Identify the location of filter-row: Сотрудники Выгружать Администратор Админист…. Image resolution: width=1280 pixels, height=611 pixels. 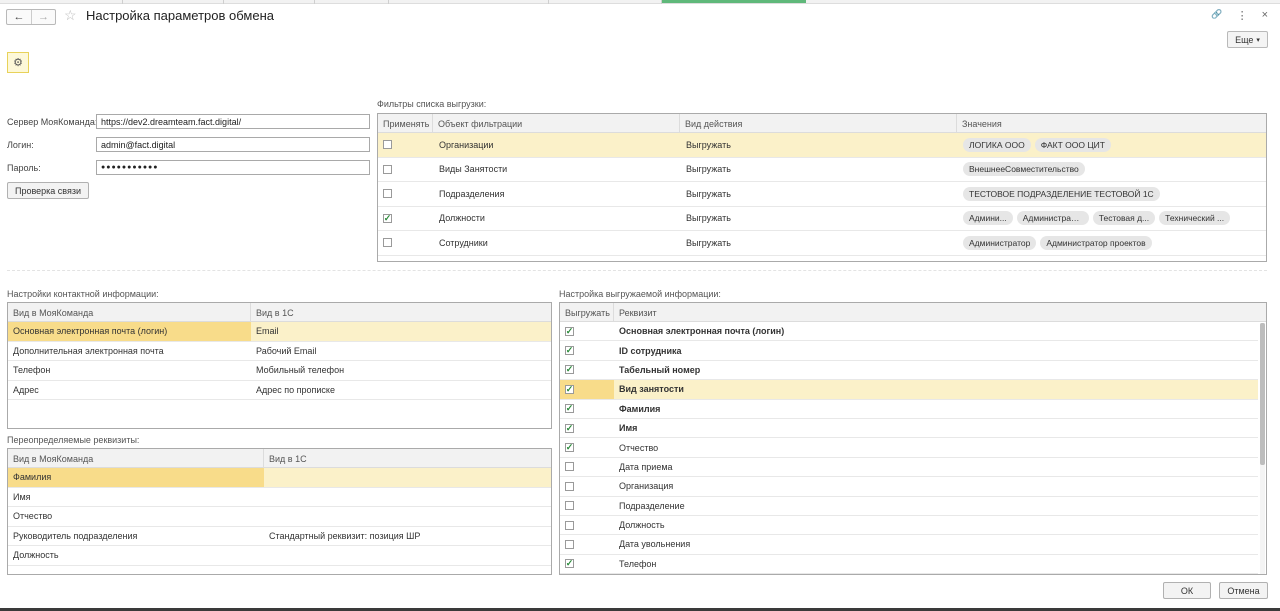
(822, 243).